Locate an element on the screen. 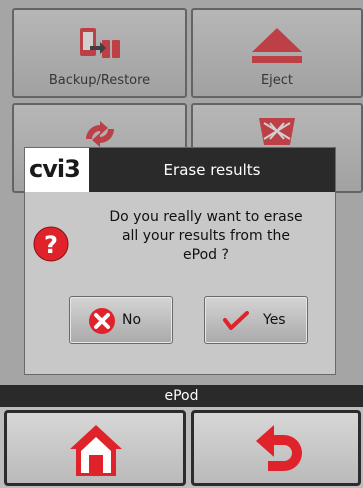  dialog-title: Erase results is located at coordinates (212, 170).